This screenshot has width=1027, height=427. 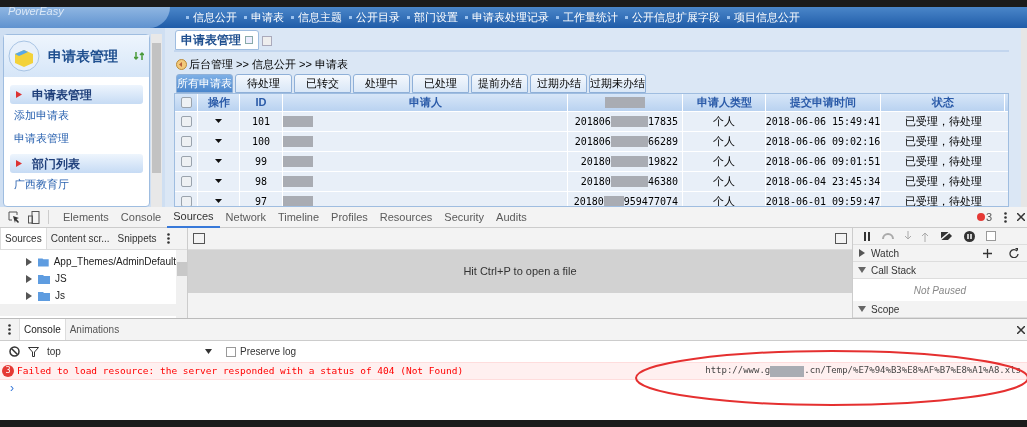 I want to click on column-header: 申请人类型, so click(x=724, y=102).